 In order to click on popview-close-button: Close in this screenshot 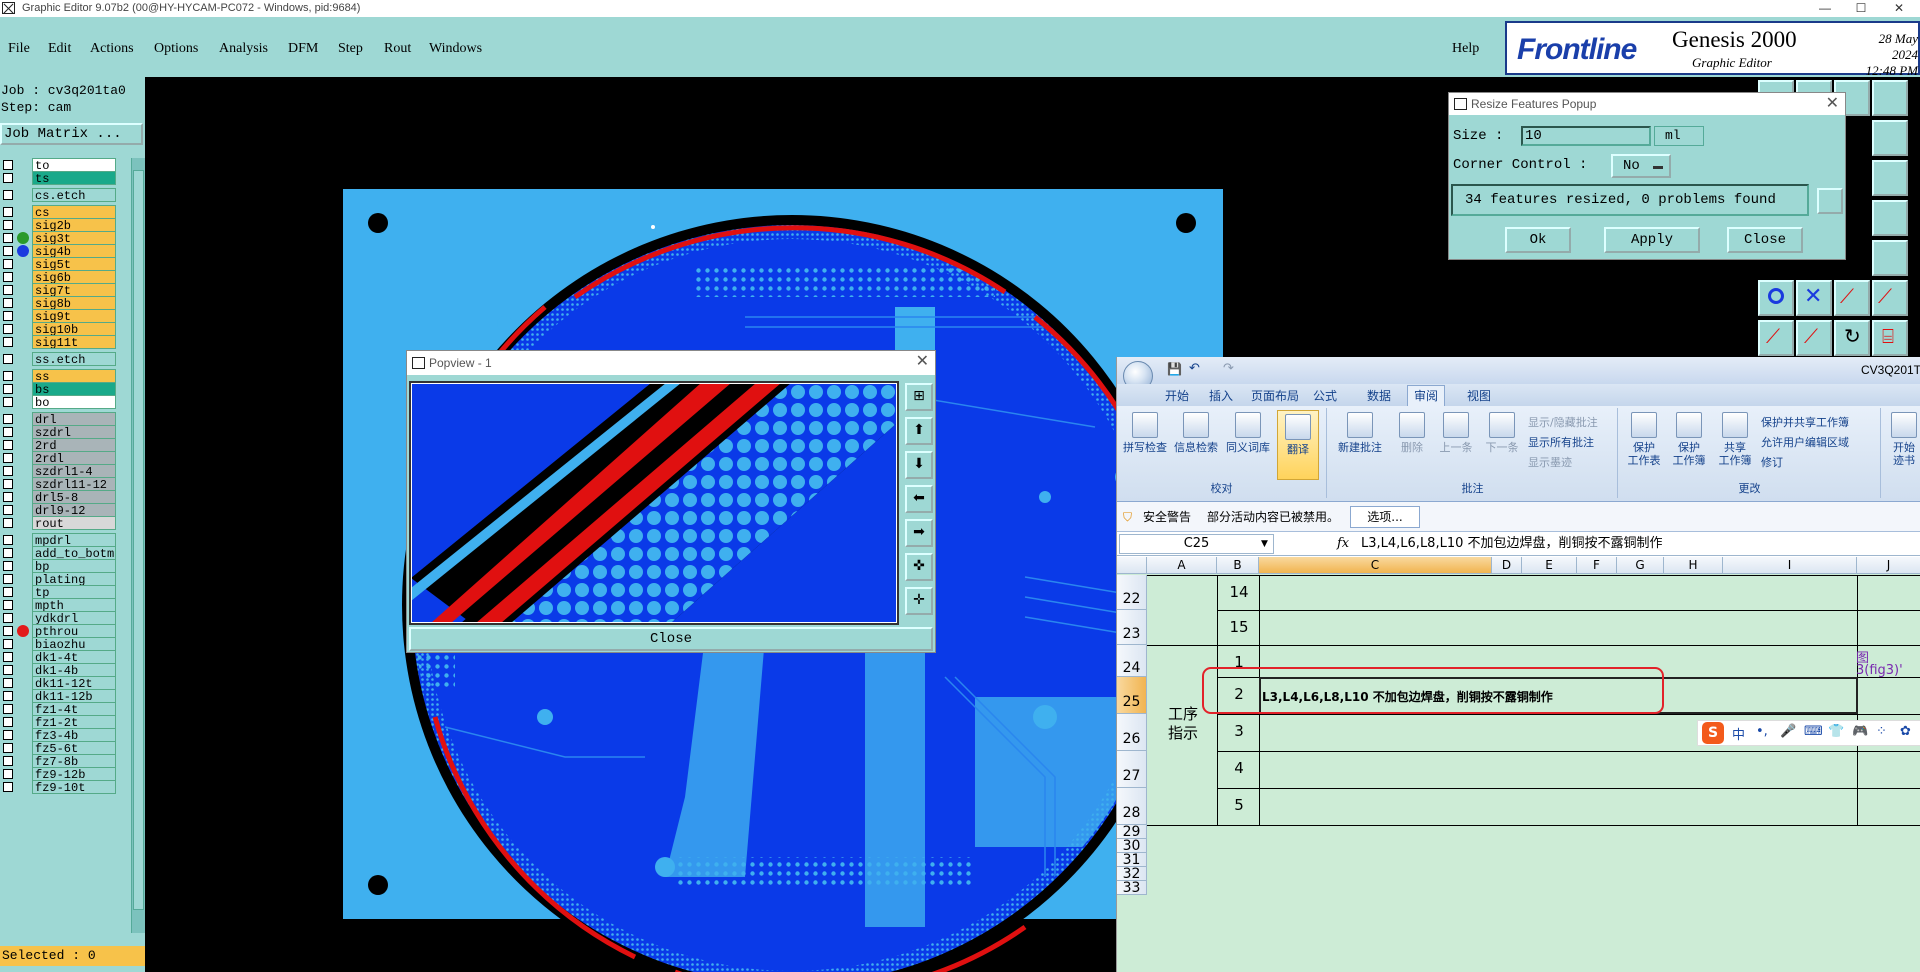, I will do `click(671, 639)`.